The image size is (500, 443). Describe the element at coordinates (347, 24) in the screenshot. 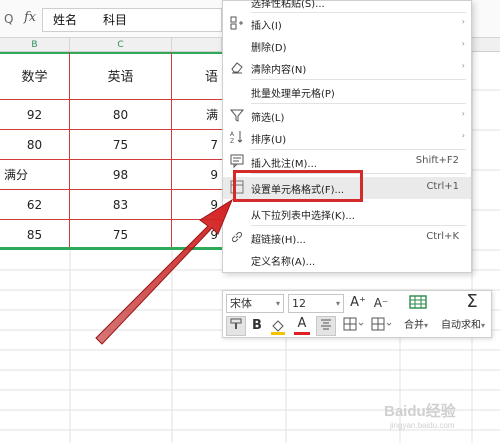

I see `menu-item-insert: 插入(I) ›` at that location.